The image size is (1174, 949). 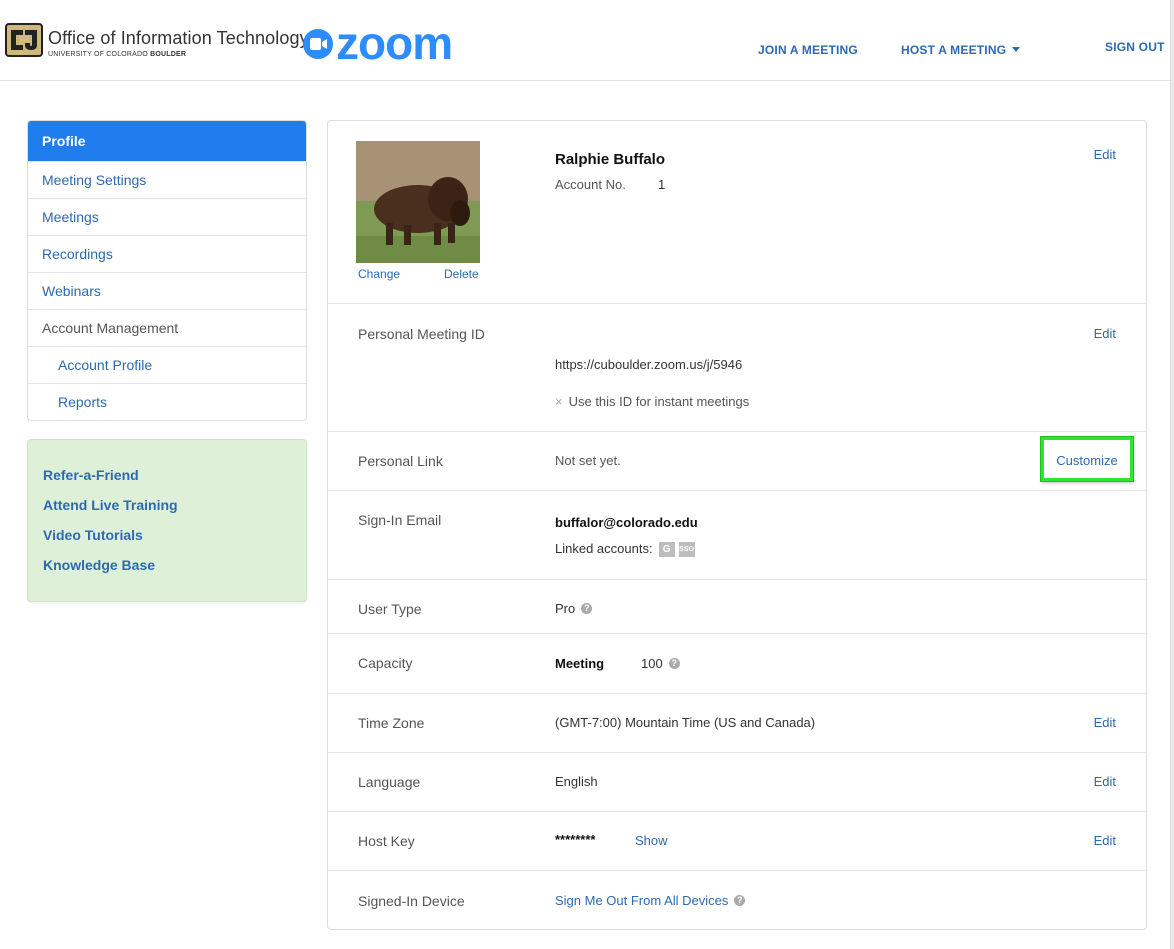 I want to click on user-name: Ralphie Buffalo, so click(x=610, y=159).